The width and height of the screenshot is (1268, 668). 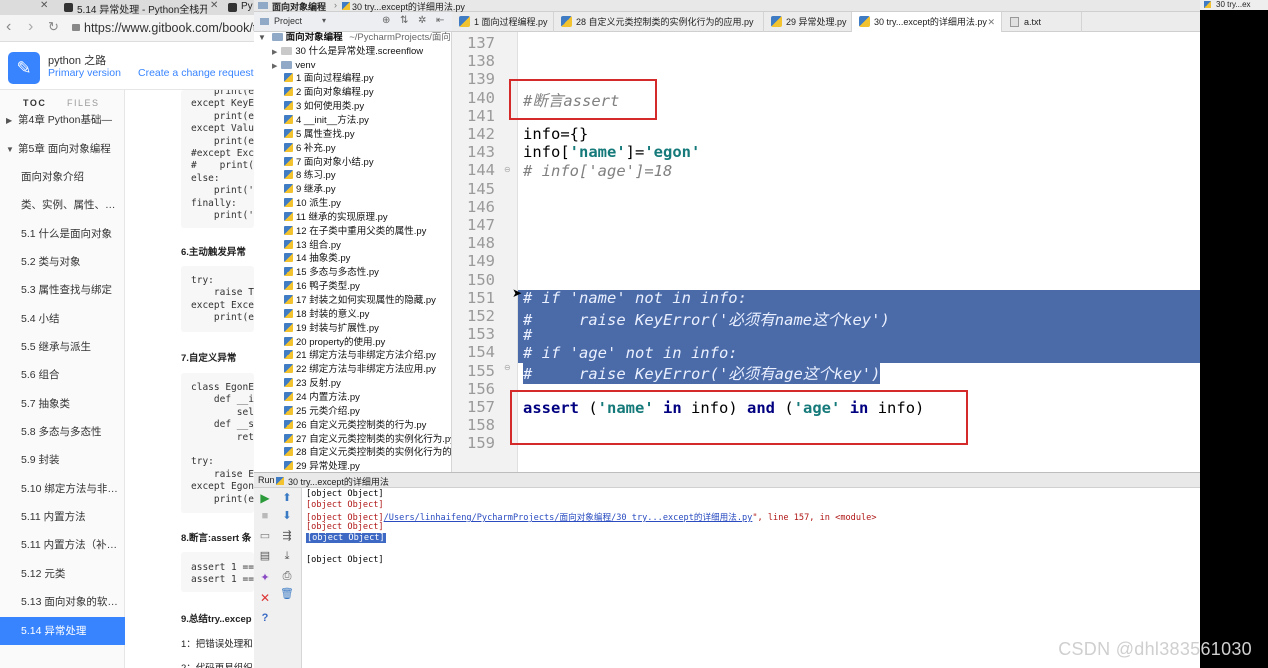 I want to click on tree-file-item: 23 反射.py, so click(x=312, y=384).